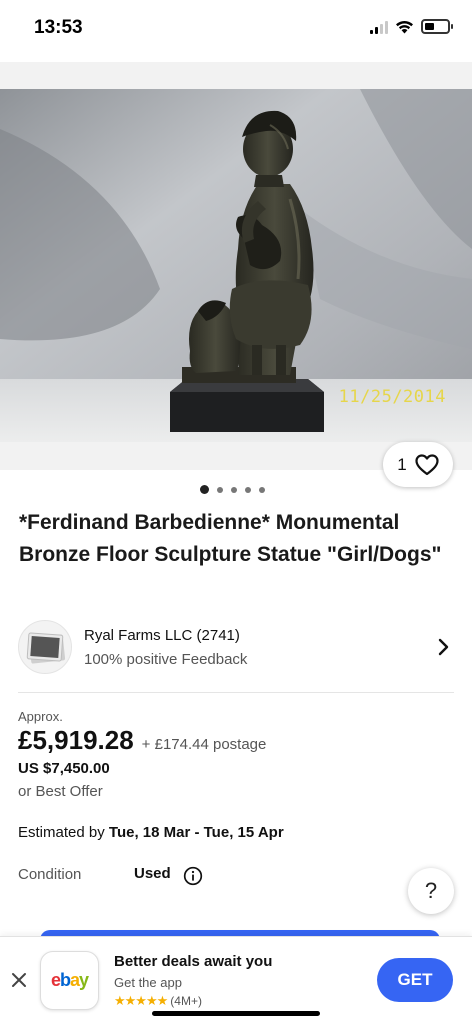 This screenshot has width=472, height=1024. Describe the element at coordinates (19, 980) in the screenshot. I see `close-icon` at that location.